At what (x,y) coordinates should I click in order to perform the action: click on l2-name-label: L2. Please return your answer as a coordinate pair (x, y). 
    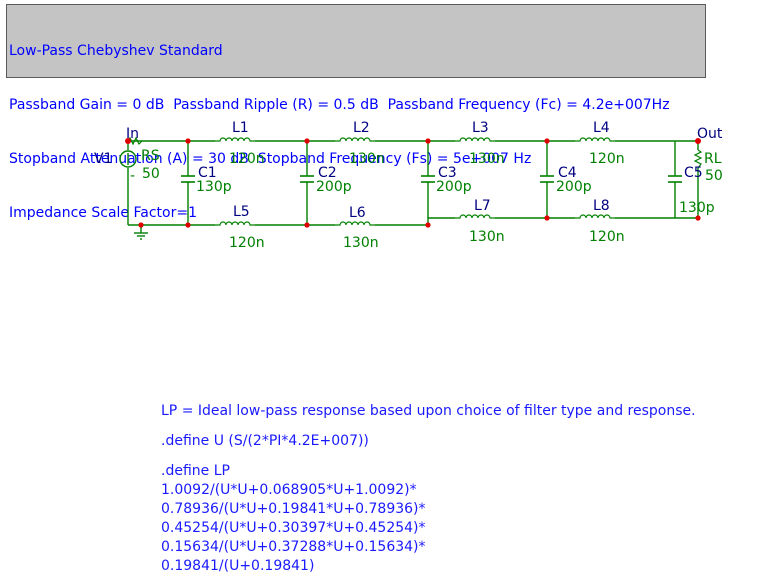
    Looking at the image, I should click on (361, 128).